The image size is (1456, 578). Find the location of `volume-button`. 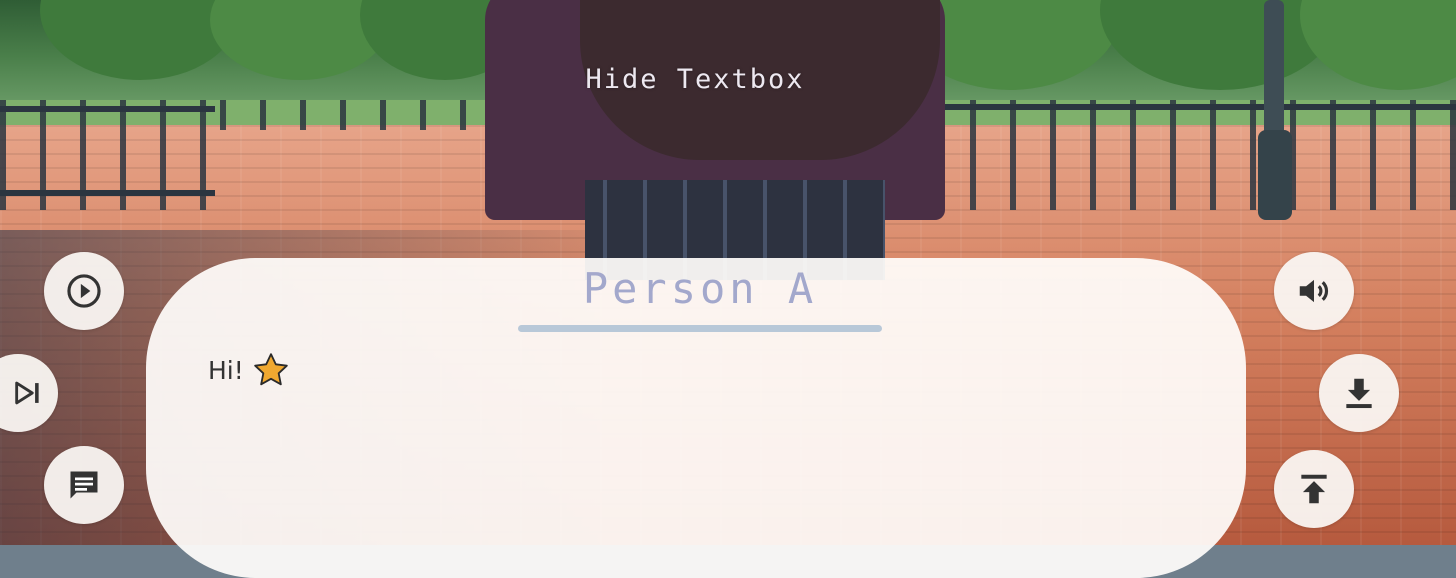

volume-button is located at coordinates (1314, 291).